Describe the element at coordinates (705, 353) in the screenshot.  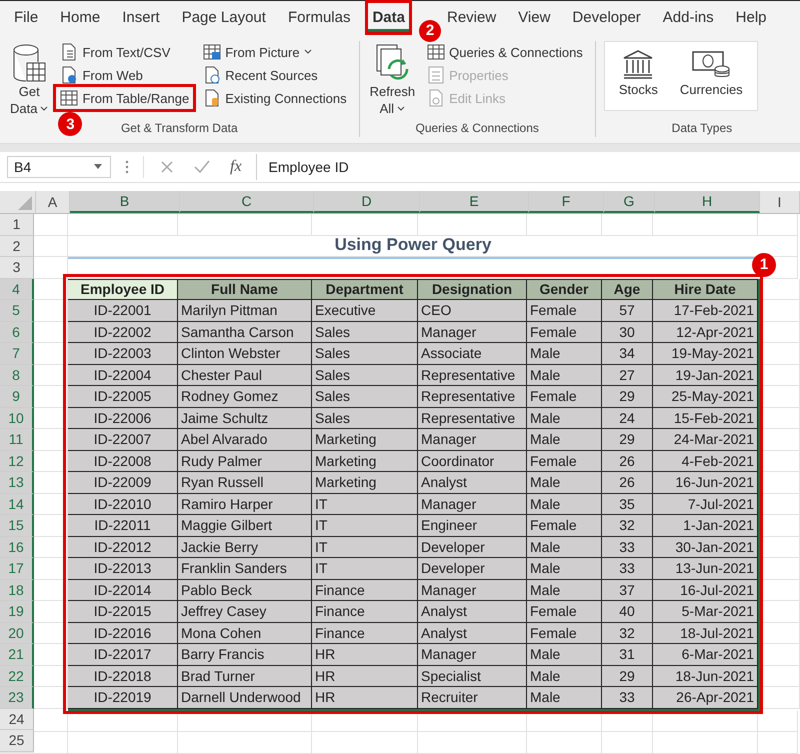
I see `table-cell: 19-May-2021` at that location.